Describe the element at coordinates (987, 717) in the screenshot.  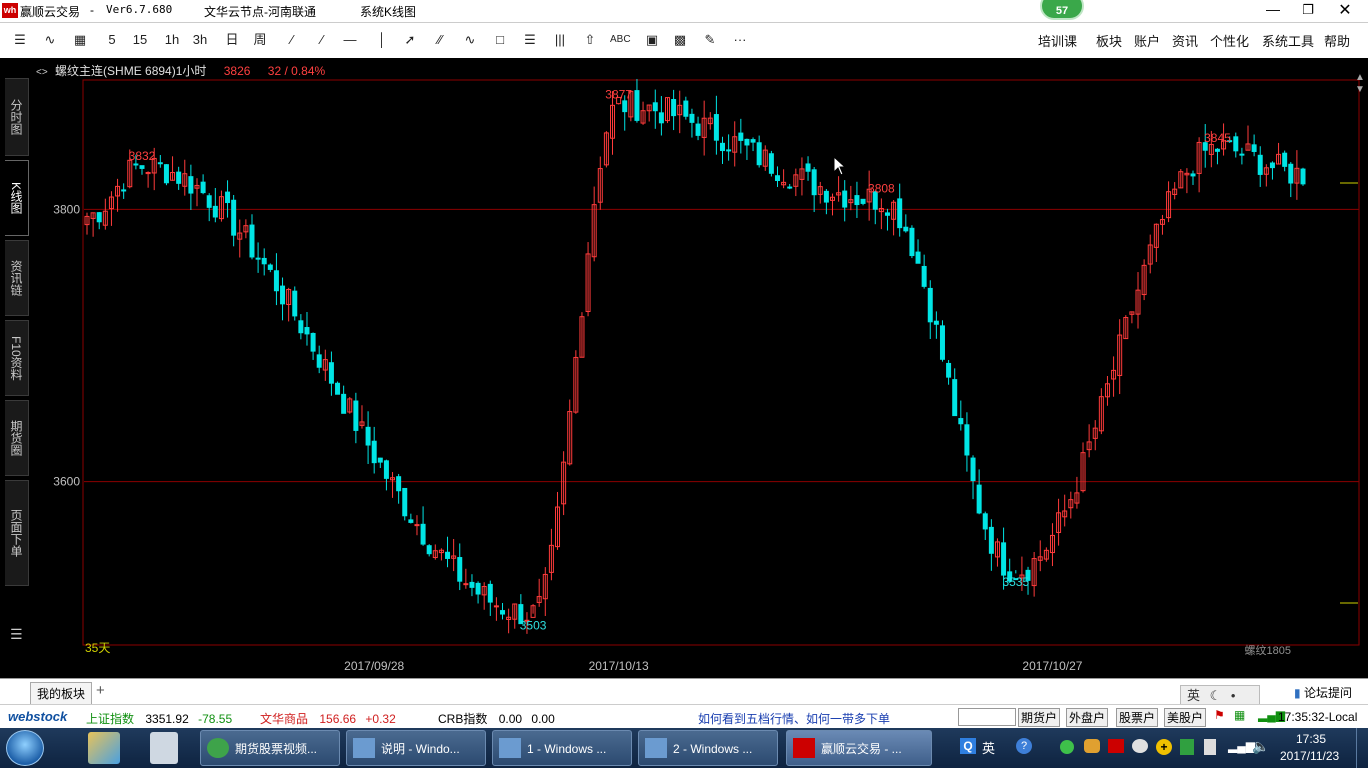
I see `search-input` at that location.